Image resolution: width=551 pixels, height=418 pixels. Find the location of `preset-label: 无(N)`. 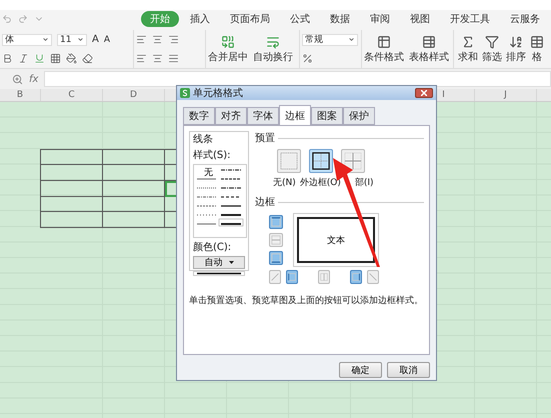

preset-label: 无(N) is located at coordinates (284, 183).